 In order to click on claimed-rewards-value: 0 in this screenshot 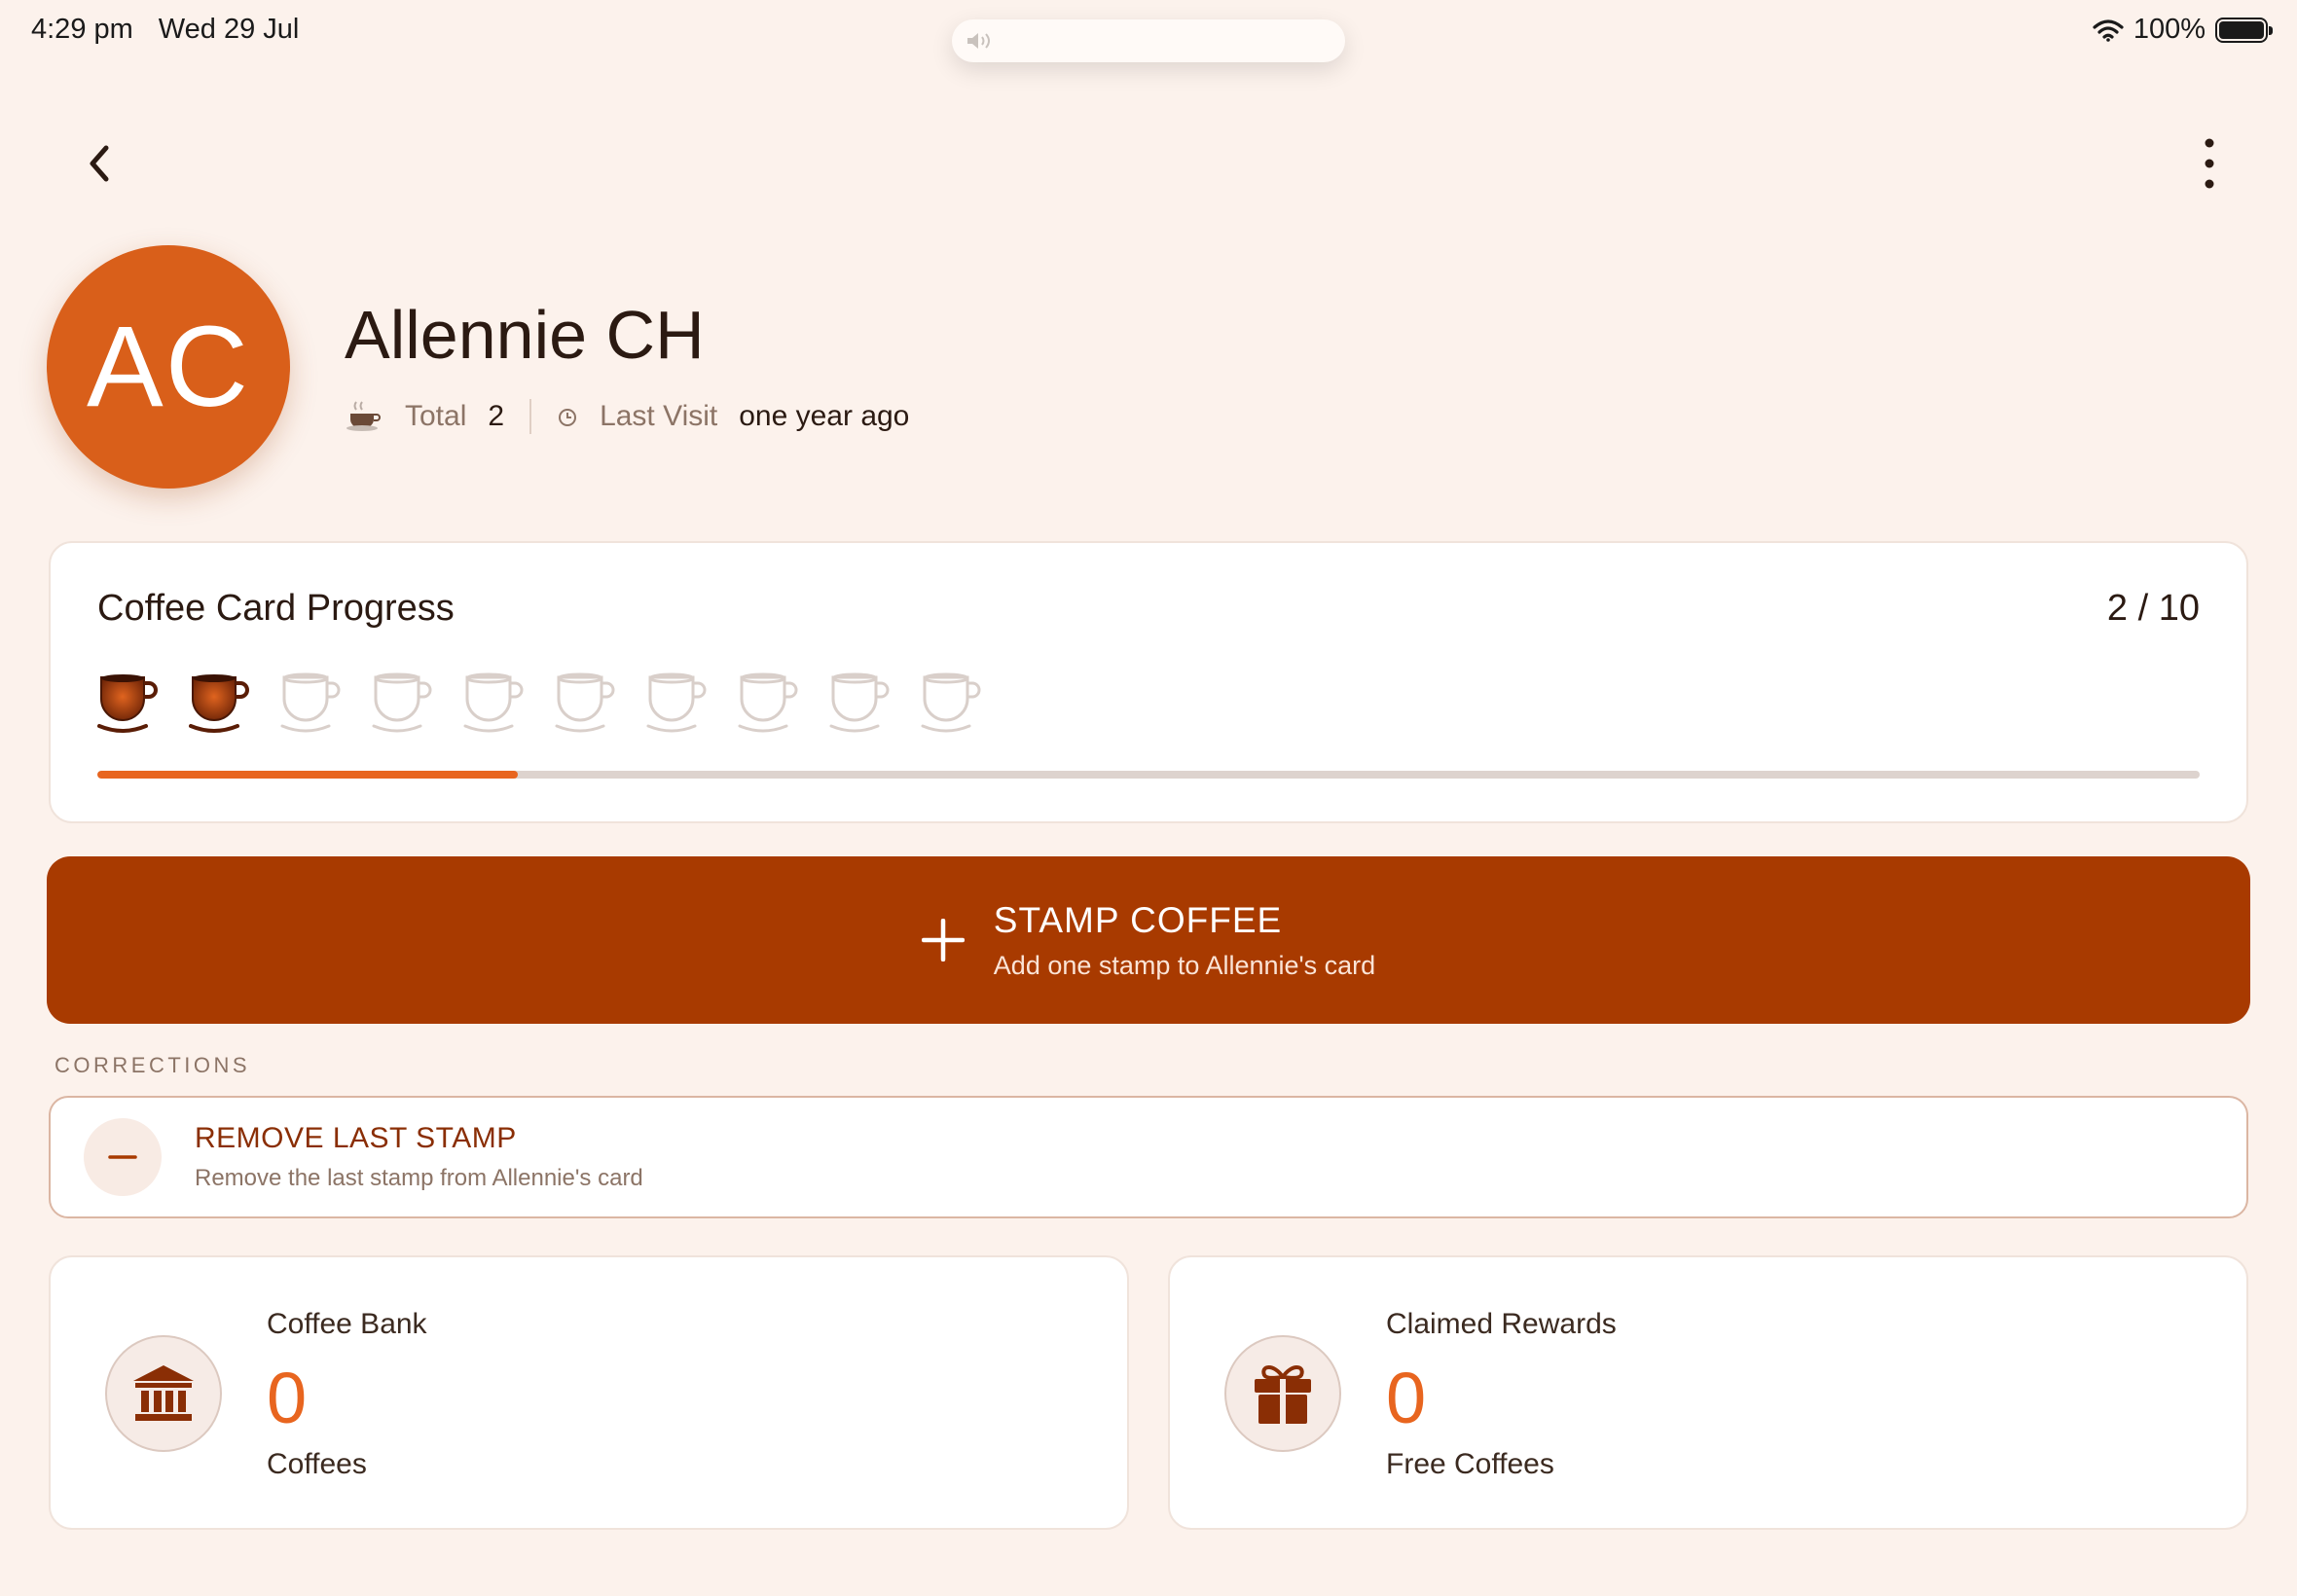, I will do `click(1406, 1398)`.